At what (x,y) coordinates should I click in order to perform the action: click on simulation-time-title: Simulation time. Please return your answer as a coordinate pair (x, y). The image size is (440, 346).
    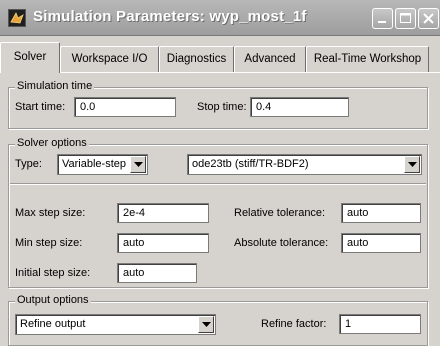
    Looking at the image, I should click on (55, 86).